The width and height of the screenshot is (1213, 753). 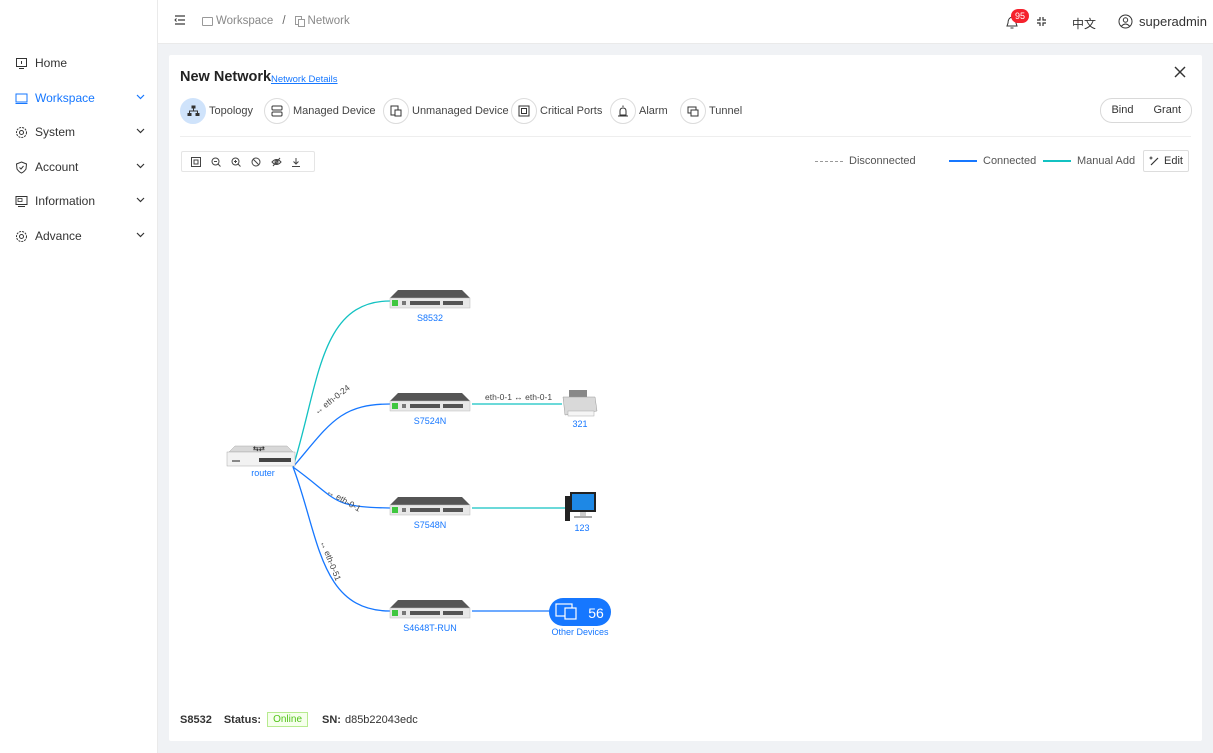 What do you see at coordinates (276, 21) in the screenshot?
I see `breadcrumb: Workspace / Network` at bounding box center [276, 21].